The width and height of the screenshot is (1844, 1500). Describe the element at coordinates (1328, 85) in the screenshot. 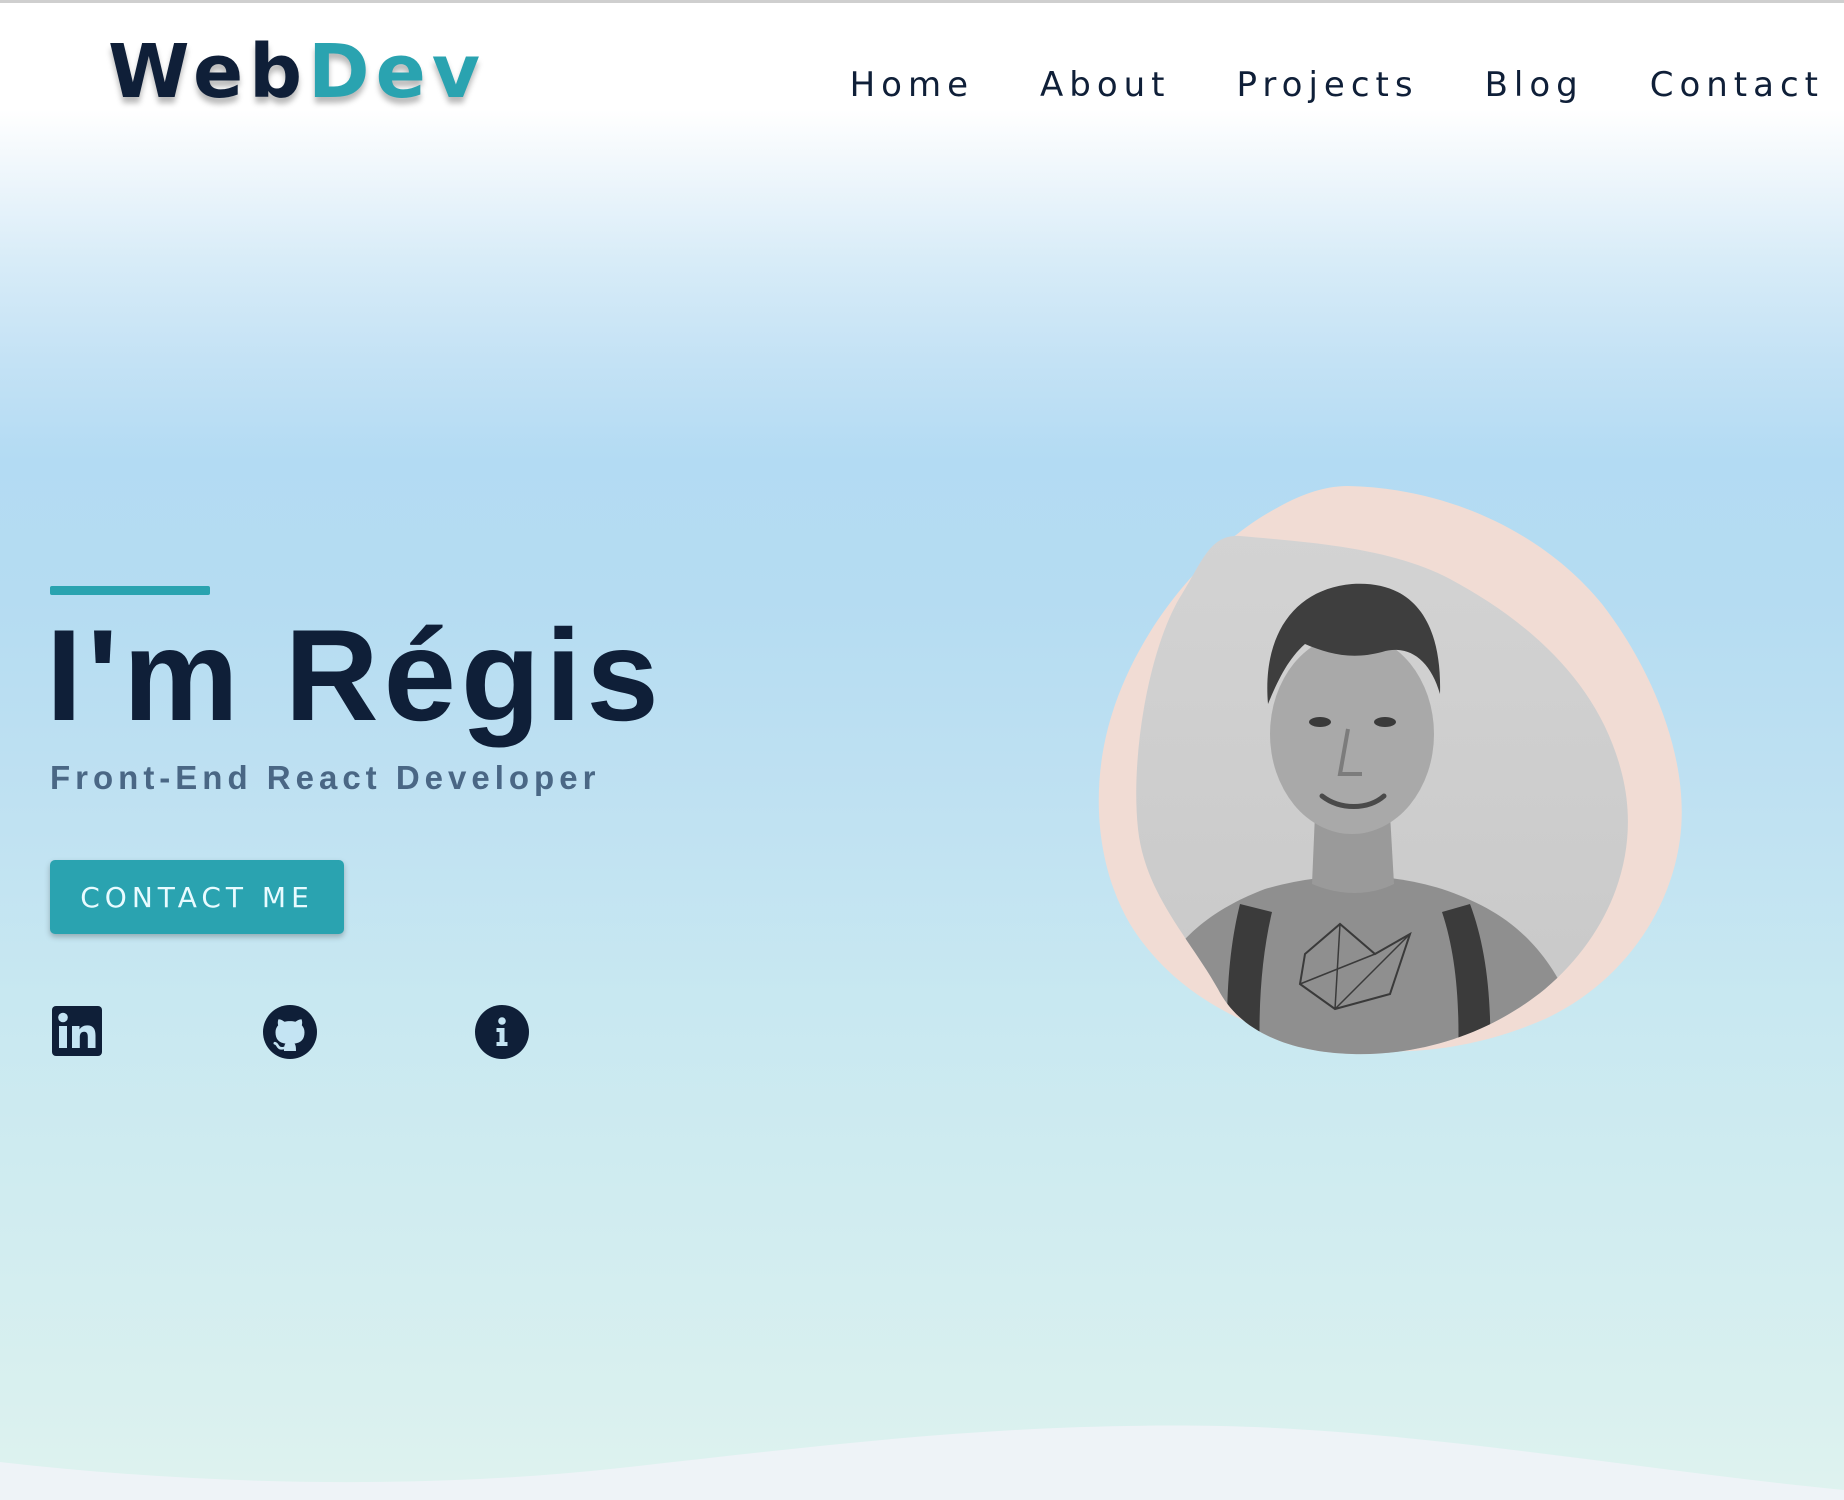

I see `nav-item-projects: Projects` at that location.